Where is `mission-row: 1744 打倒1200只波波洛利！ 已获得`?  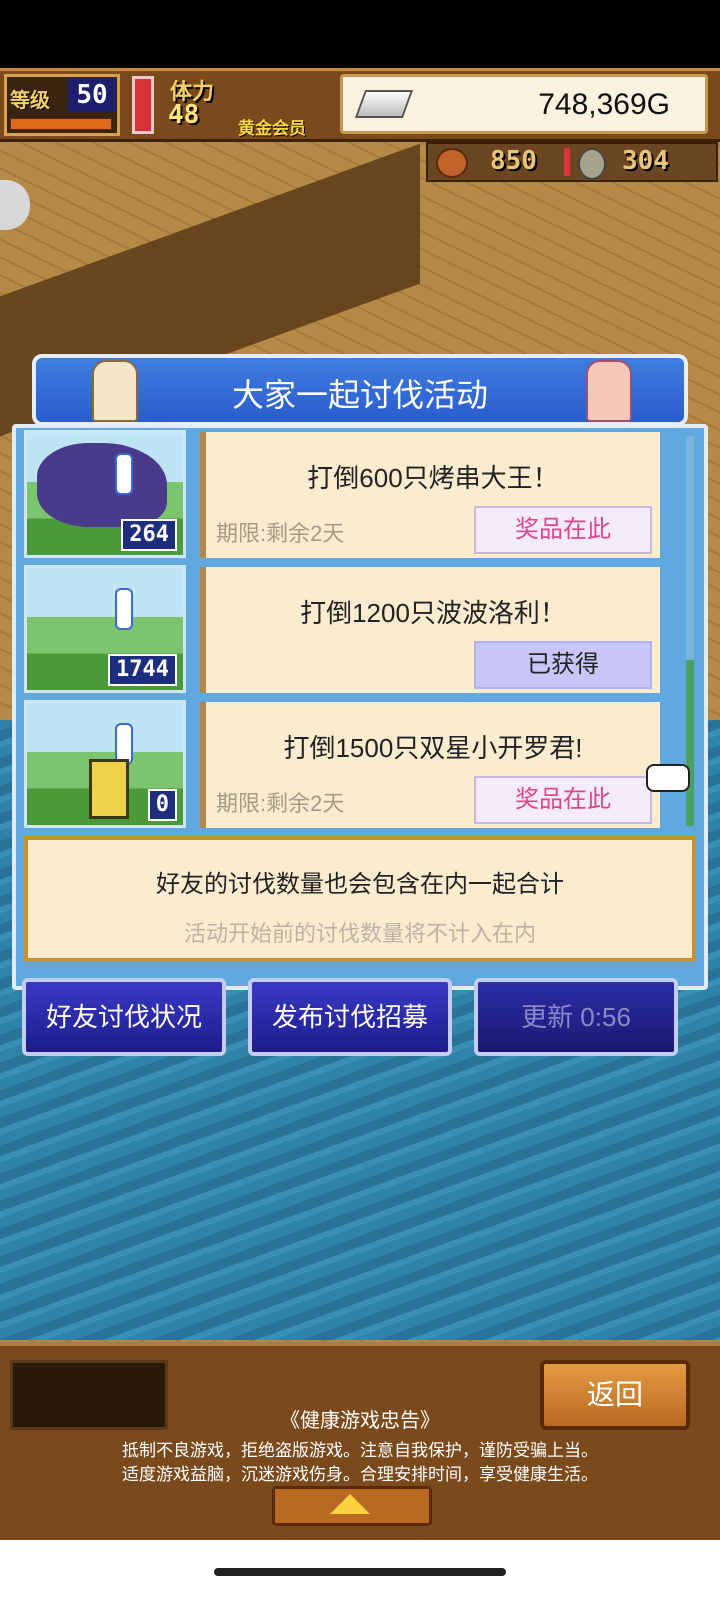 mission-row: 1744 打倒1200只波波洛利！ 已获得 is located at coordinates (352, 631).